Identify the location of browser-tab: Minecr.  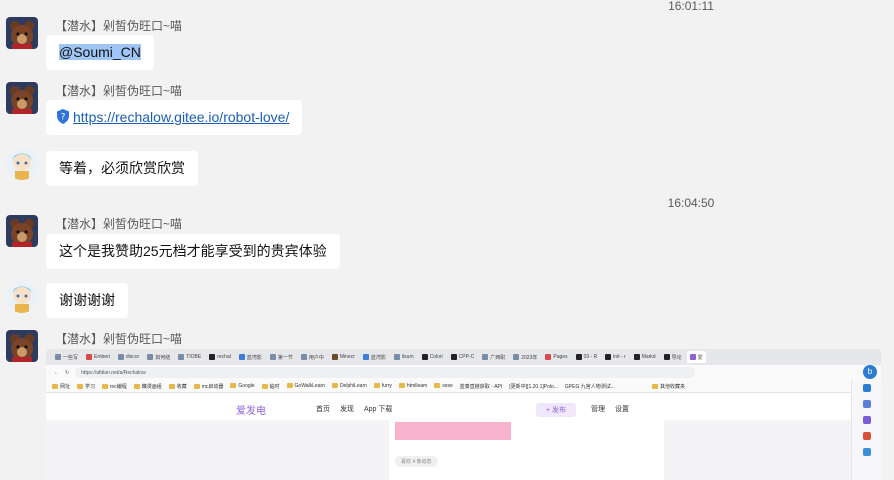
(343, 357).